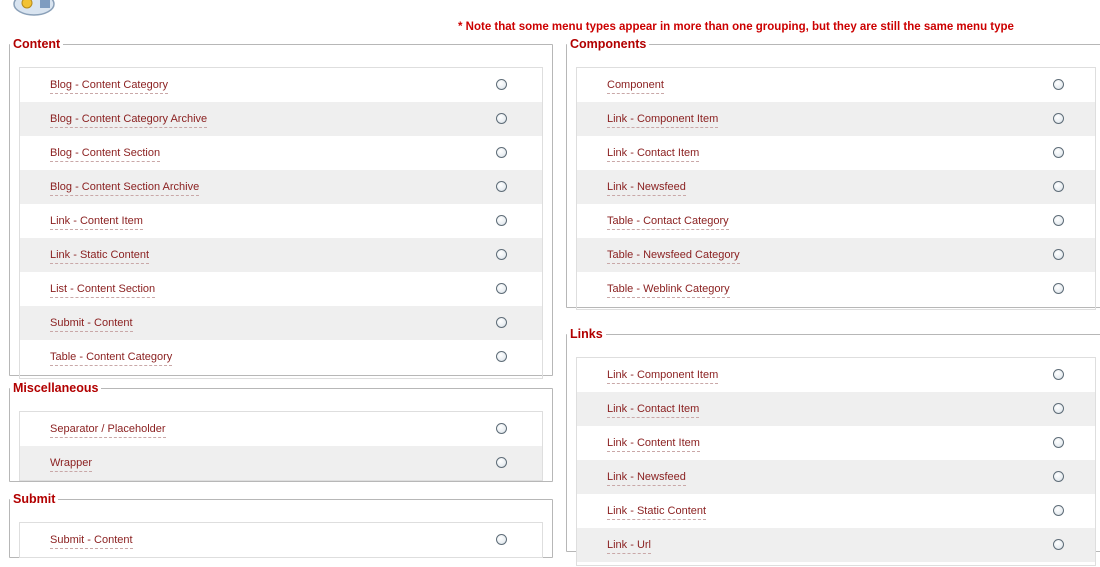 This screenshot has height=567, width=1100. Describe the element at coordinates (38, 8) in the screenshot. I see `menu-manager-icon` at that location.